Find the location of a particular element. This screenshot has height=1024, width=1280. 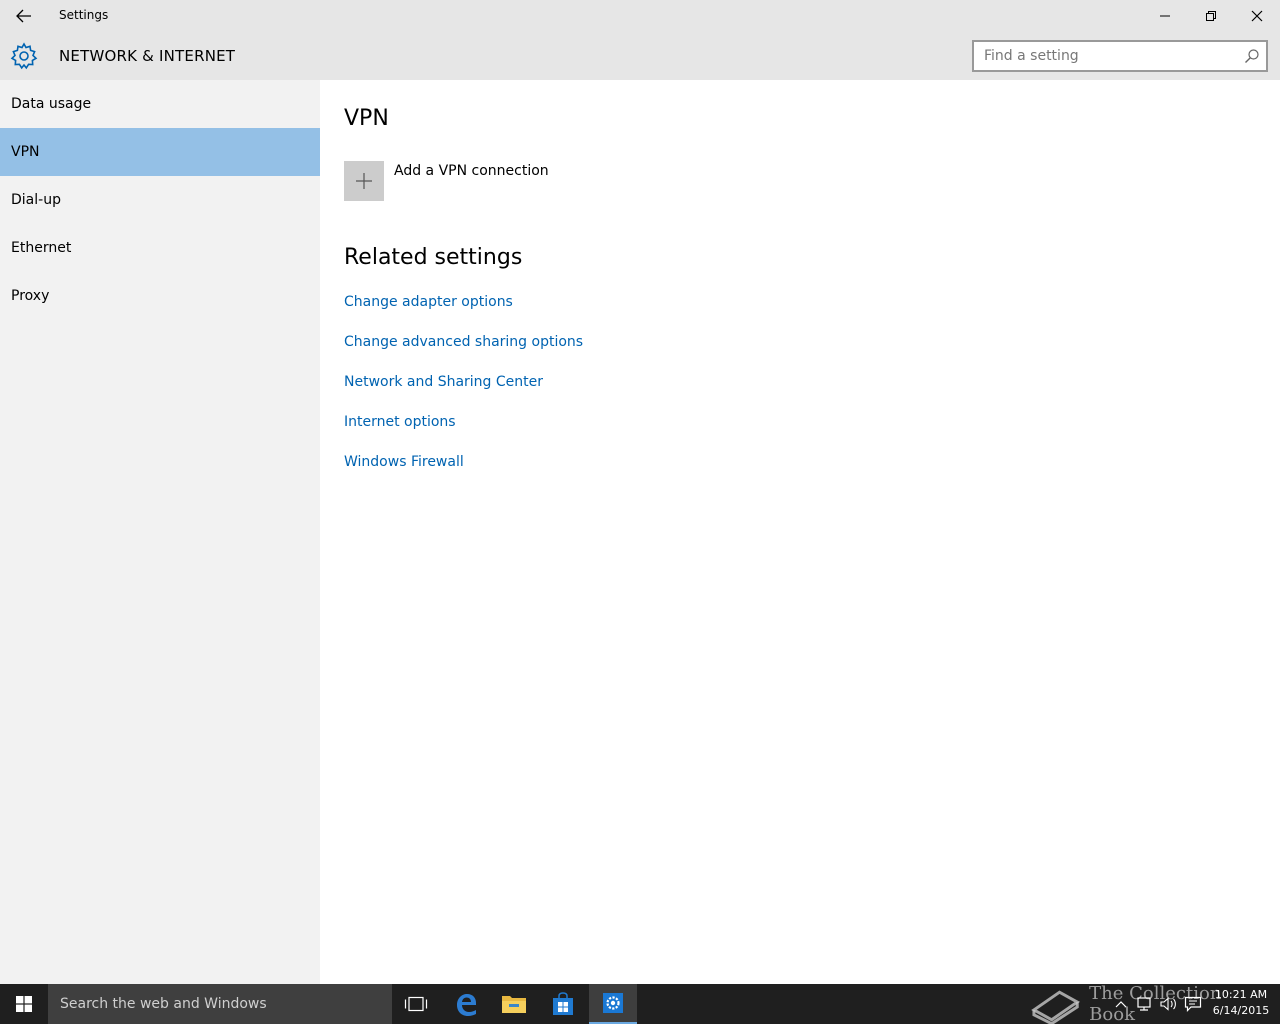

network-tray-button is located at coordinates (1145, 1004).